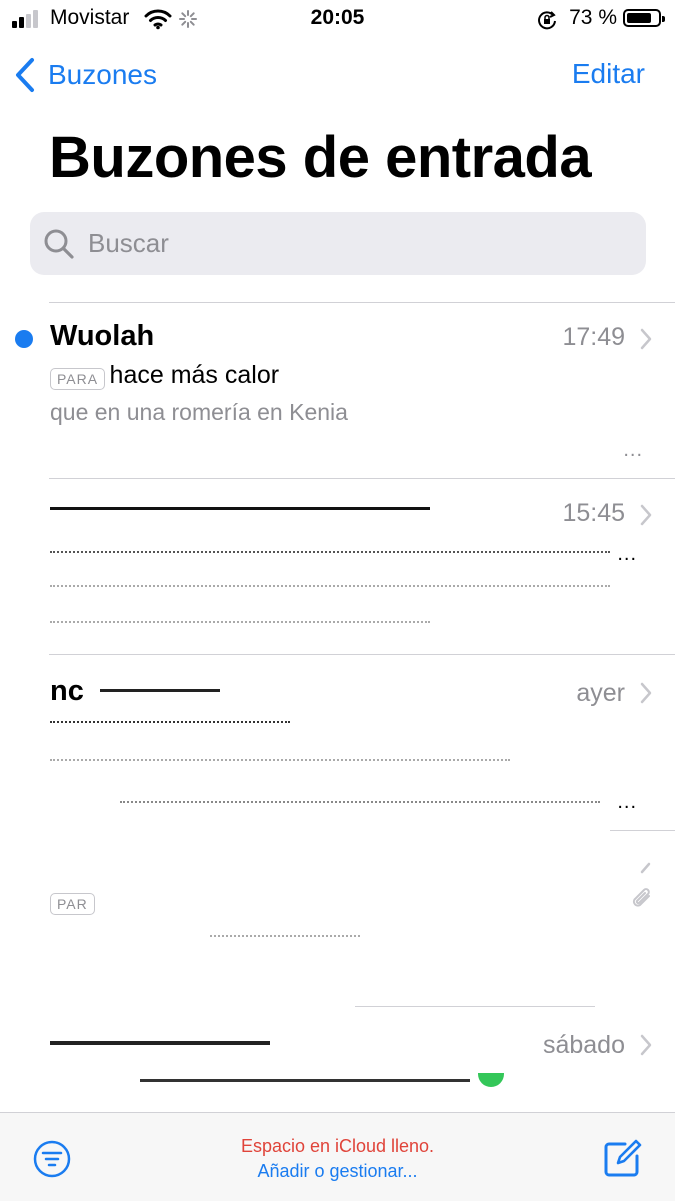 Image resolution: width=675 pixels, height=1201 pixels. What do you see at coordinates (608, 74) in the screenshot?
I see `edit-button: Editar` at bounding box center [608, 74].